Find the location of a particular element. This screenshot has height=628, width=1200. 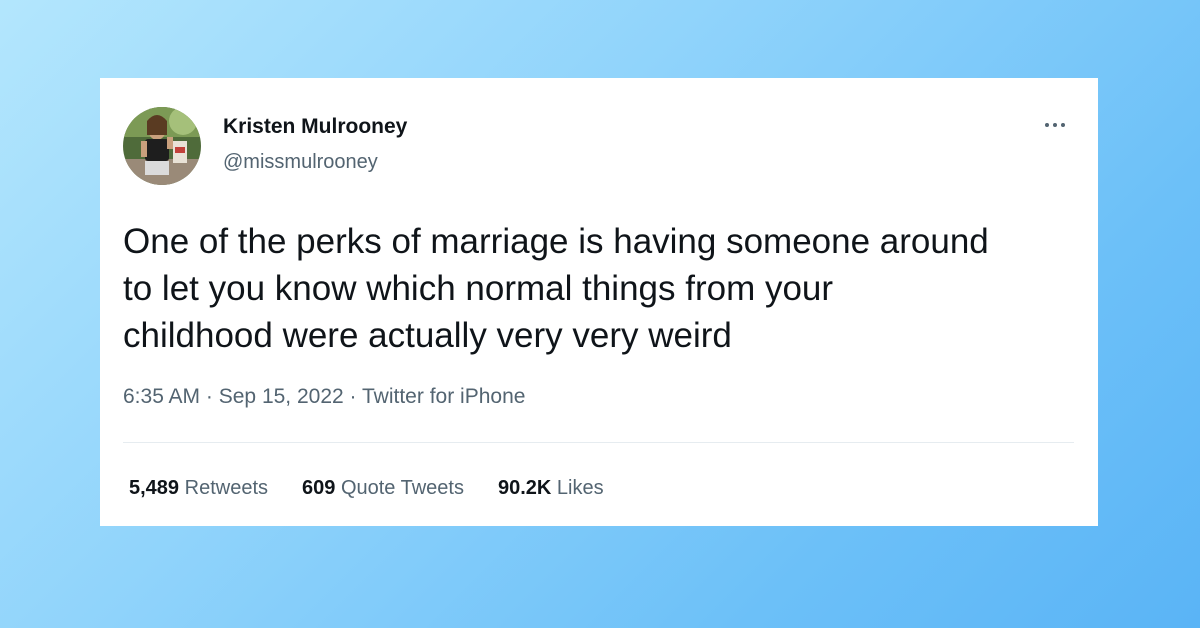

author-name: Kristen Mulrooney is located at coordinates (315, 127).